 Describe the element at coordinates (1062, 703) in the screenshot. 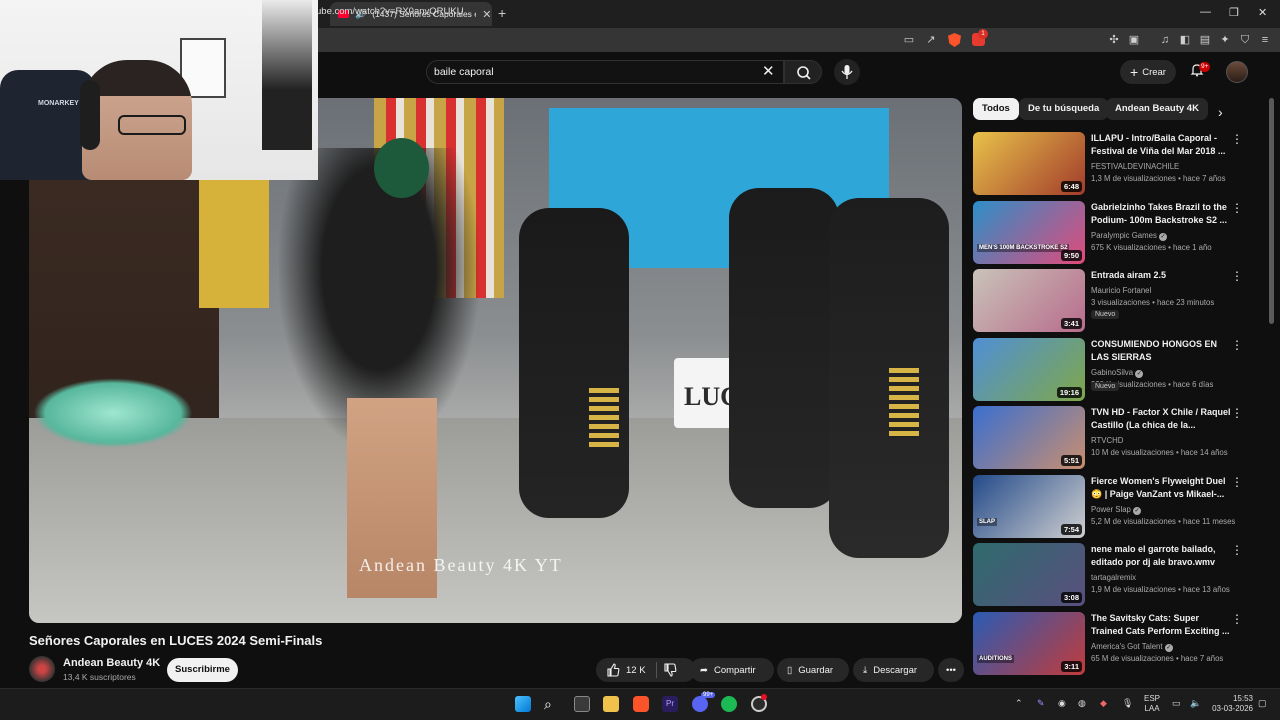

I see `discord-tray-icon: ◉` at that location.